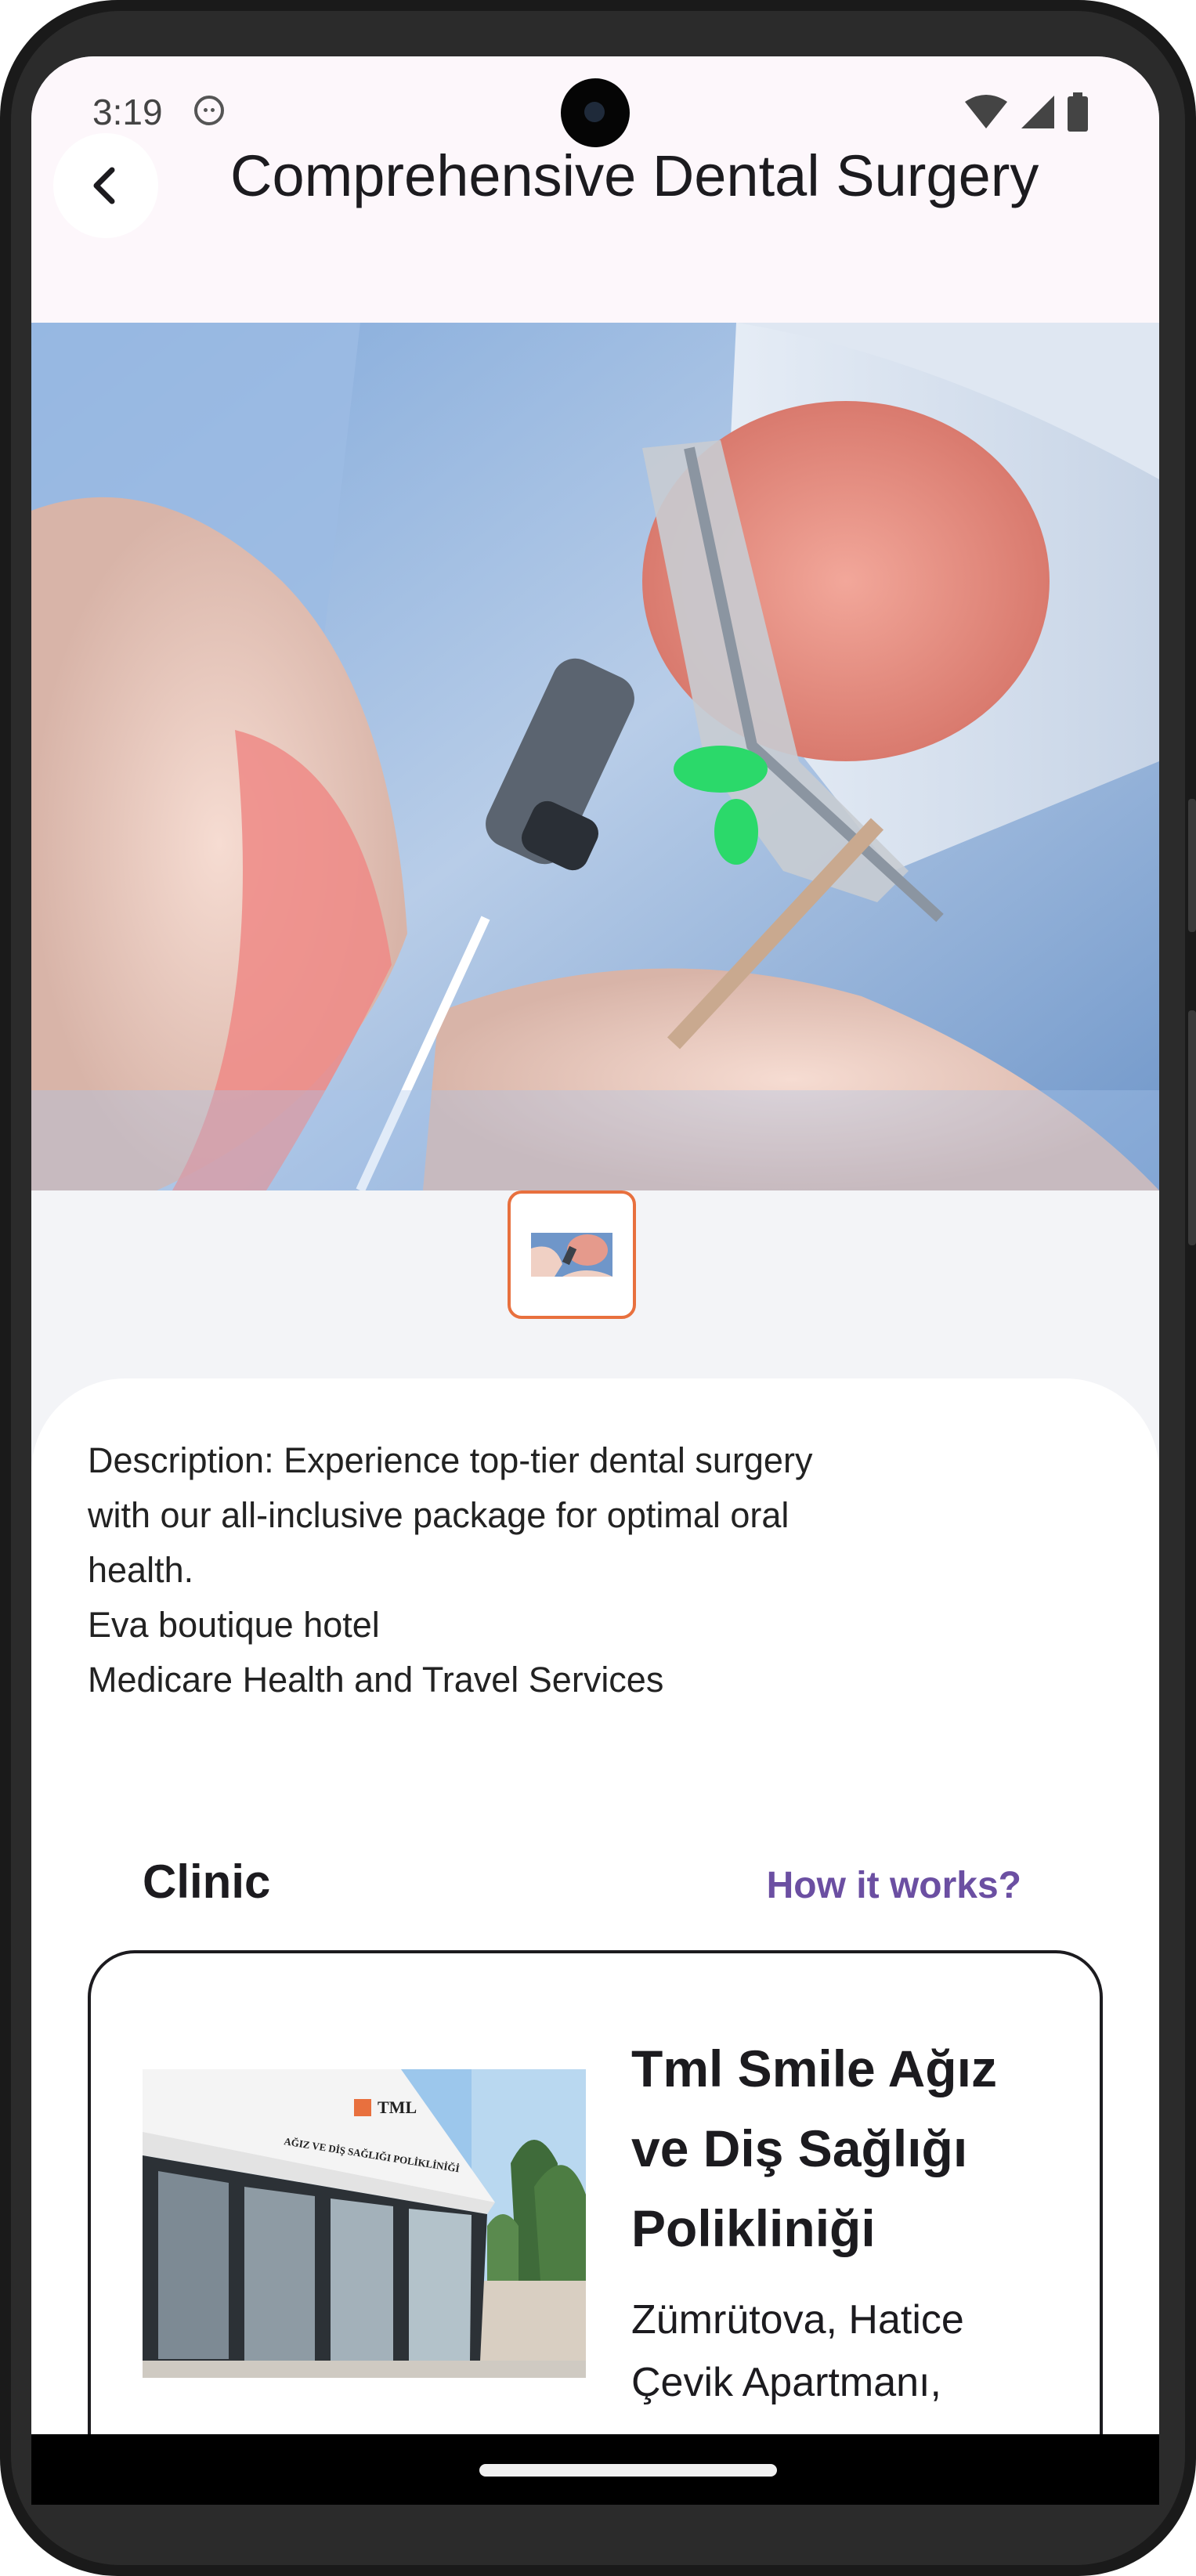 This screenshot has width=1196, height=2576. What do you see at coordinates (1078, 112) in the screenshot?
I see `battery-icon` at bounding box center [1078, 112].